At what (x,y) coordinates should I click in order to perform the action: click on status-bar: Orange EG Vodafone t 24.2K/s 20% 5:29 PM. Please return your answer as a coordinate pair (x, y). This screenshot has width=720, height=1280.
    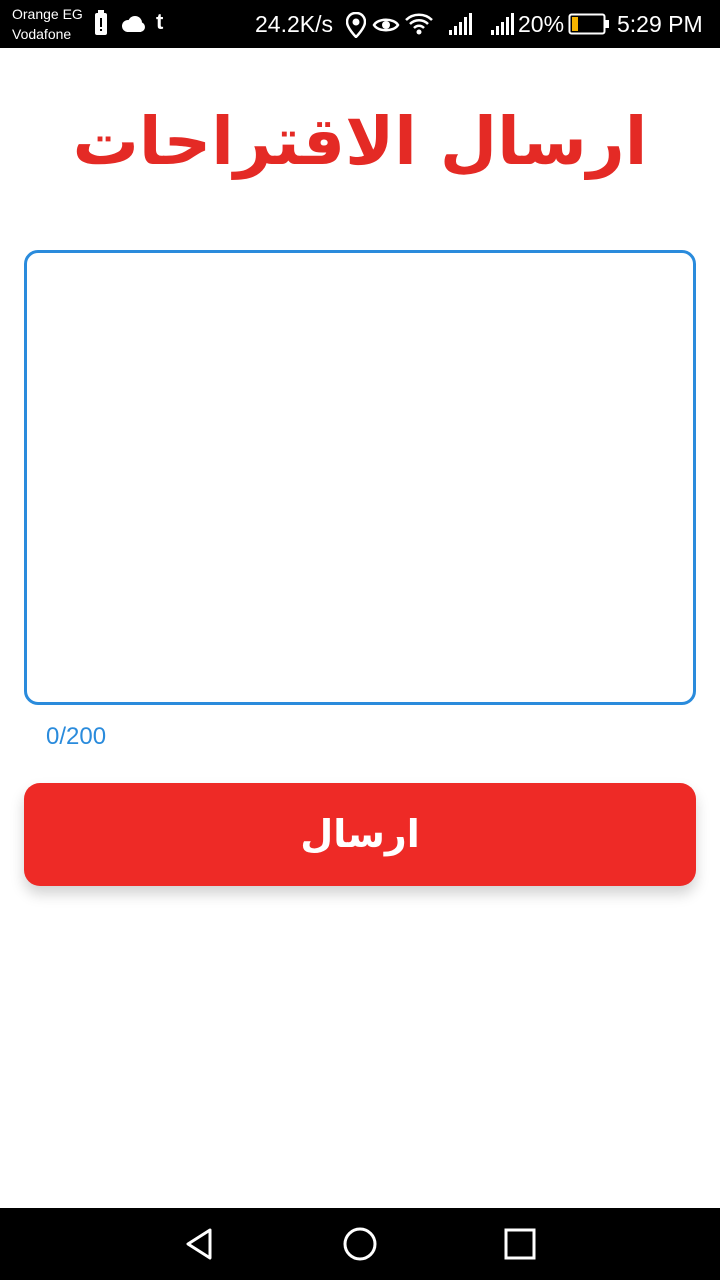
    Looking at the image, I should click on (360, 24).